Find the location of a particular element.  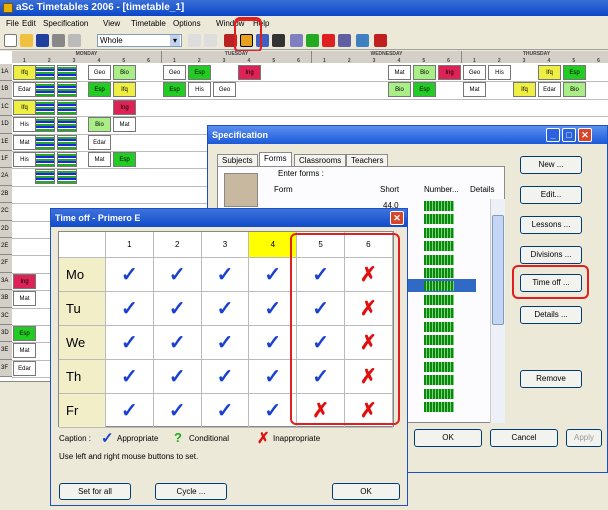

period-header: 2 is located at coordinates (177, 245).